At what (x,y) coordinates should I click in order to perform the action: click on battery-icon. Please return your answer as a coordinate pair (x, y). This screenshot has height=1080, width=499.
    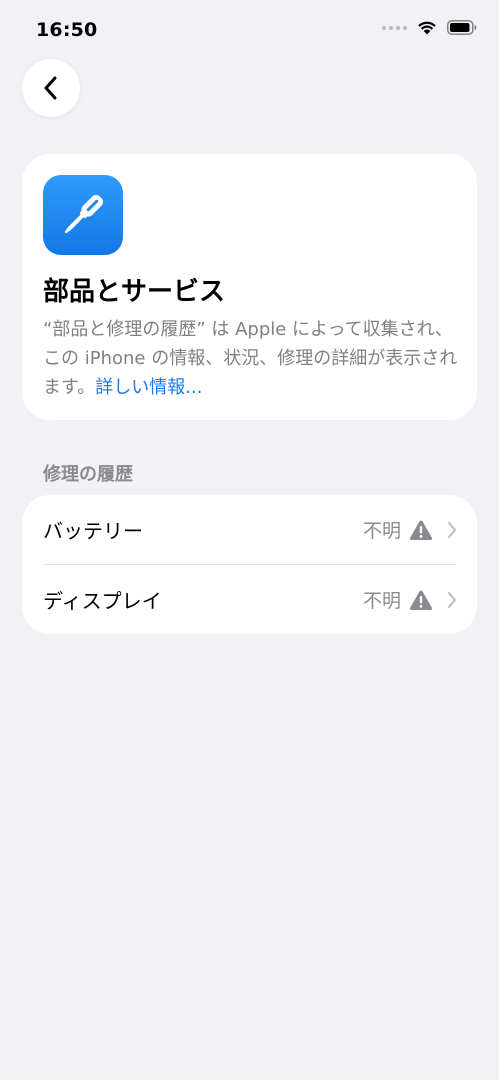
    Looking at the image, I should click on (462, 27).